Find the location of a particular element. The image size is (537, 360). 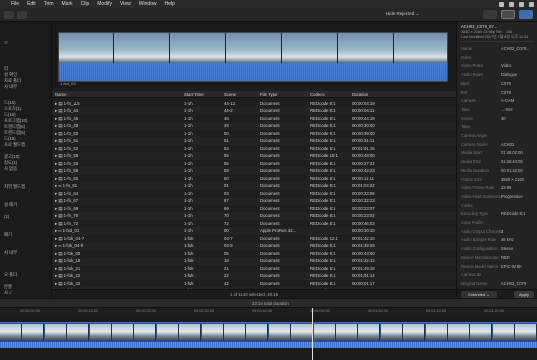

inspector-field-value: 01:45:02:00 is located at coordinates (512, 152).